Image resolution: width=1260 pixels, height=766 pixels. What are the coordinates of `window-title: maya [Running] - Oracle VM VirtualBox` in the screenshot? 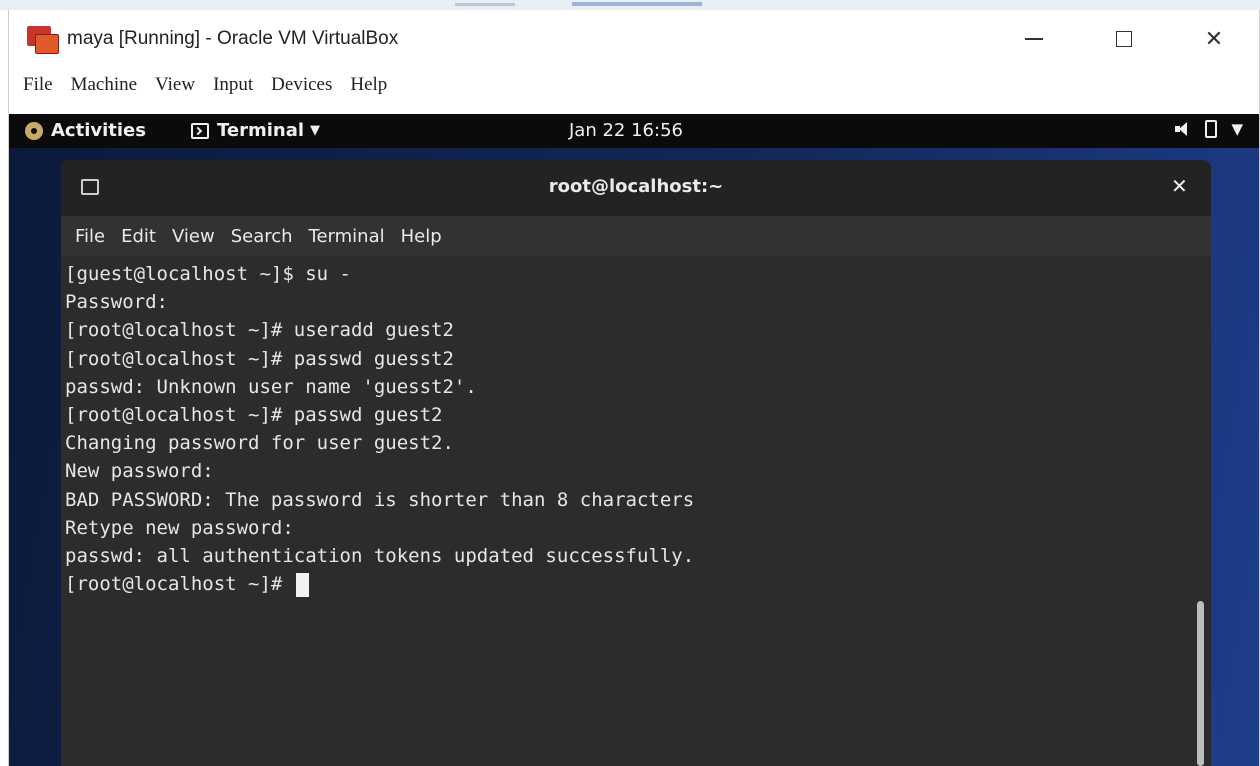 It's located at (233, 38).